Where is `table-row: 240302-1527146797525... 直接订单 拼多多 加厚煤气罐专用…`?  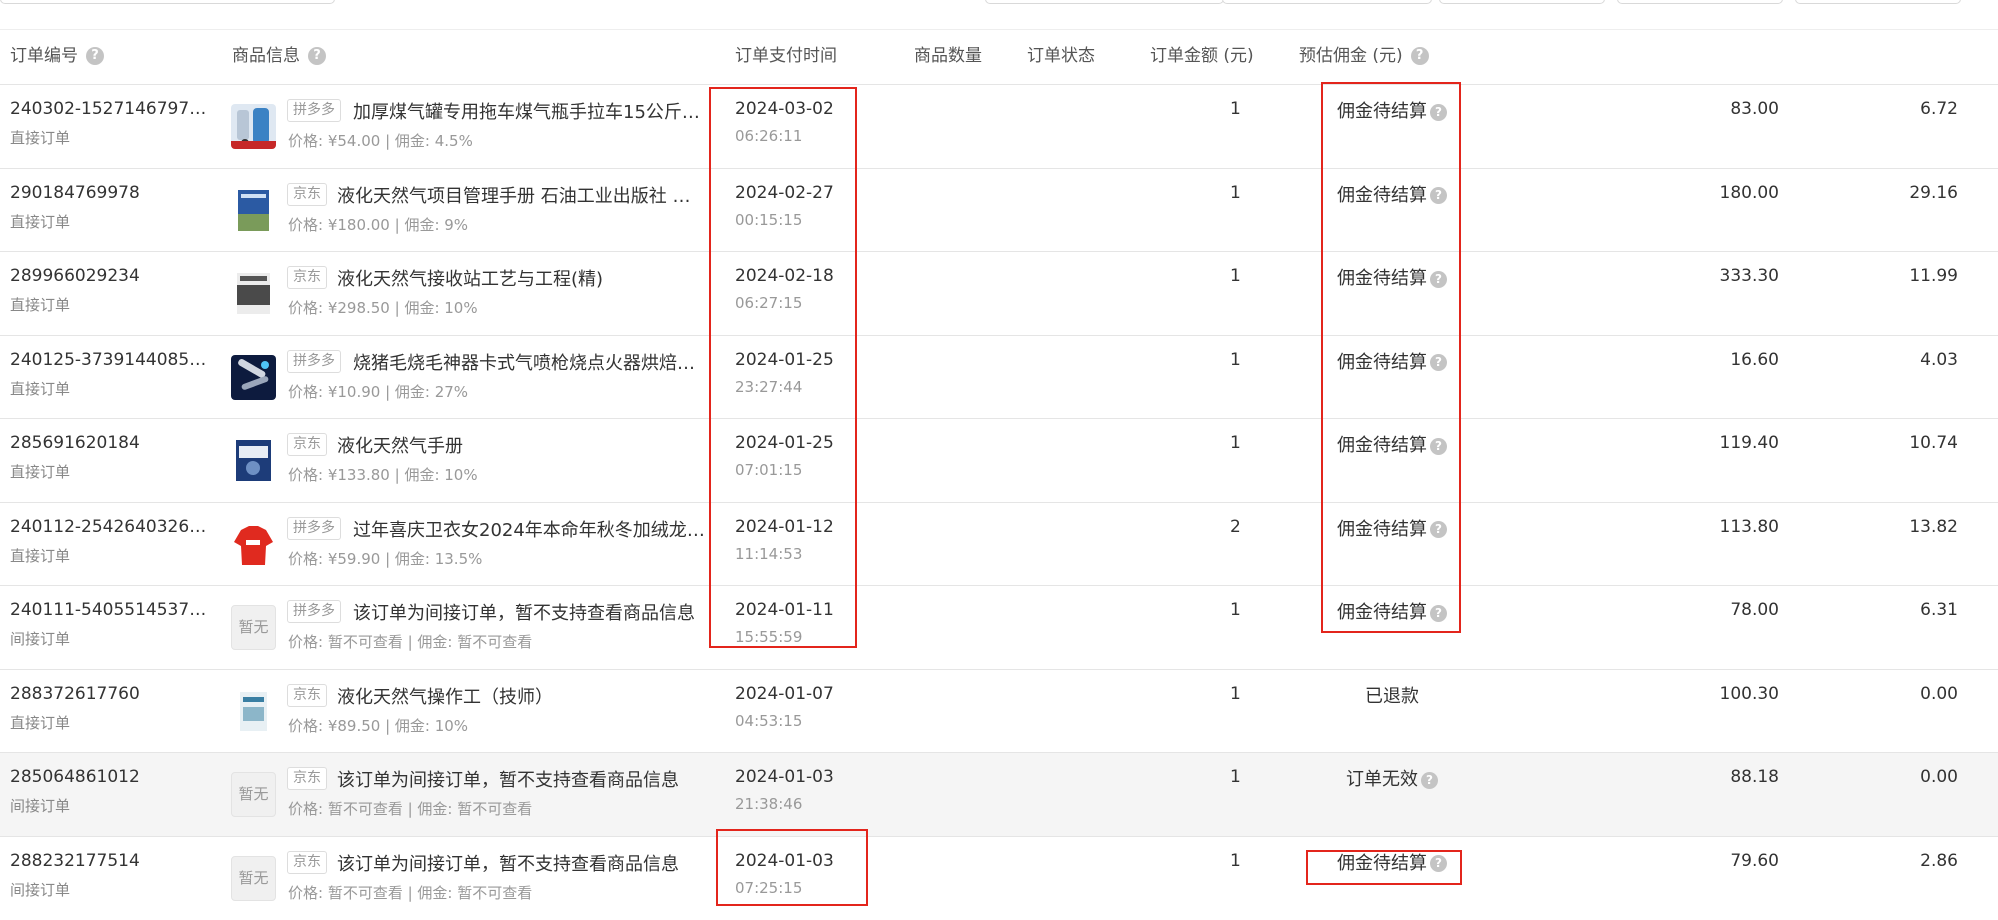
table-row: 240302-1527146797525... 直接订单 拼多多 加厚煤气罐专用… is located at coordinates (999, 126).